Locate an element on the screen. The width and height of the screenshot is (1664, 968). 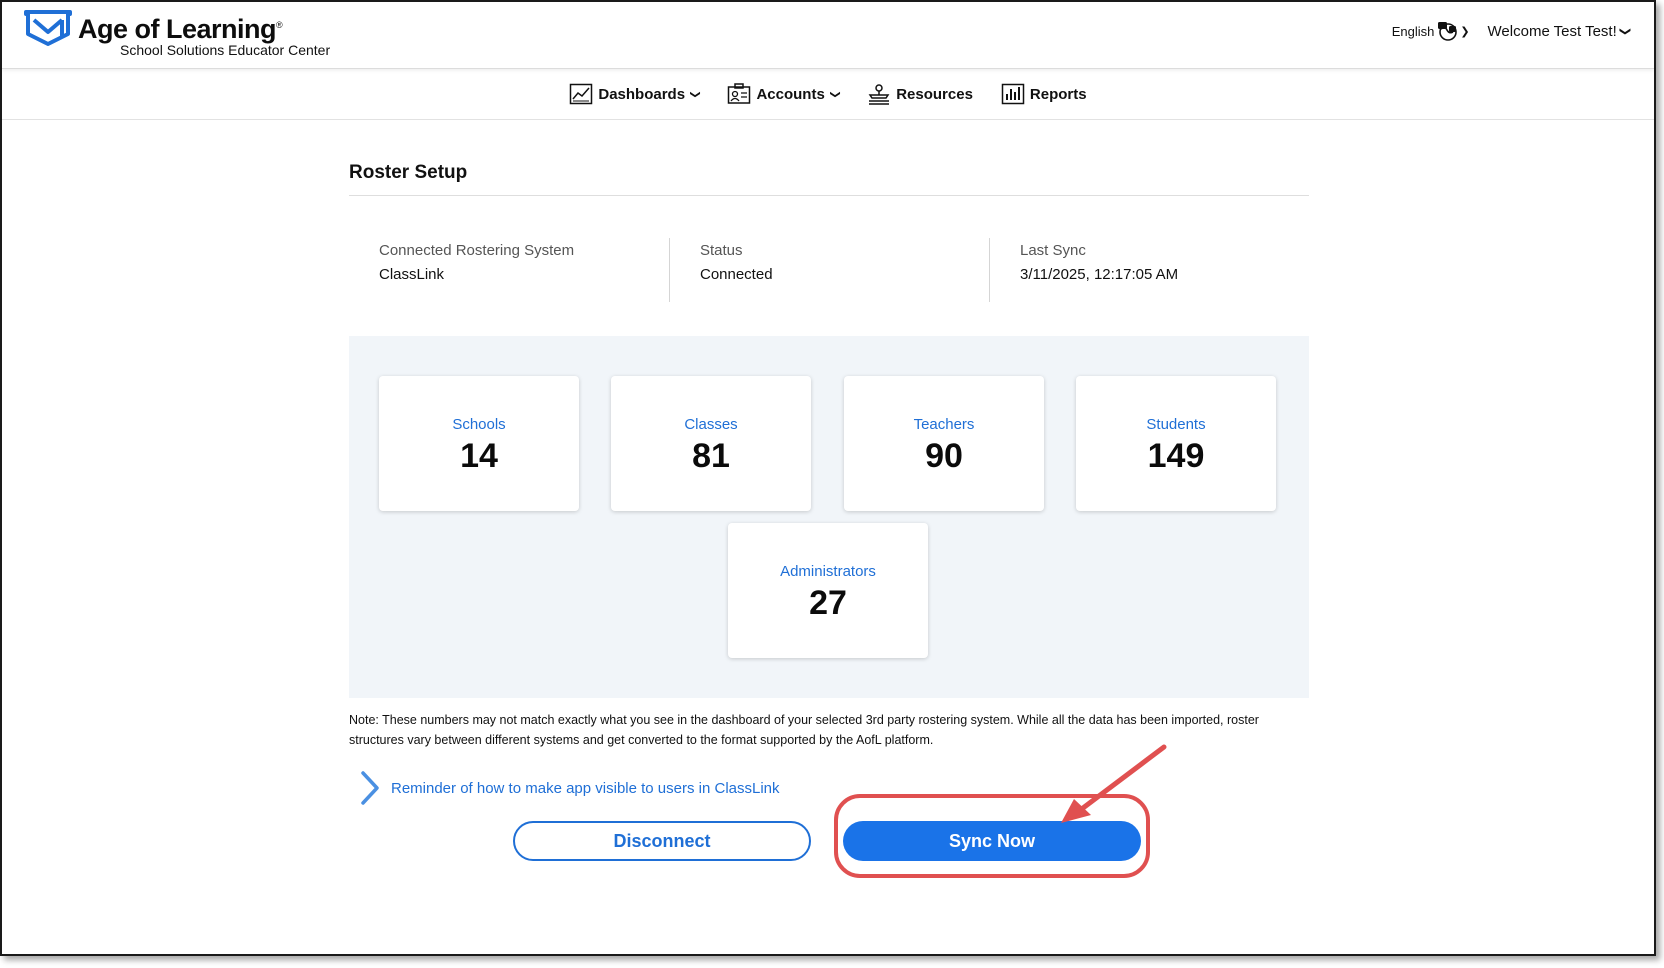
chevron-right-icon is located at coordinates (370, 788).